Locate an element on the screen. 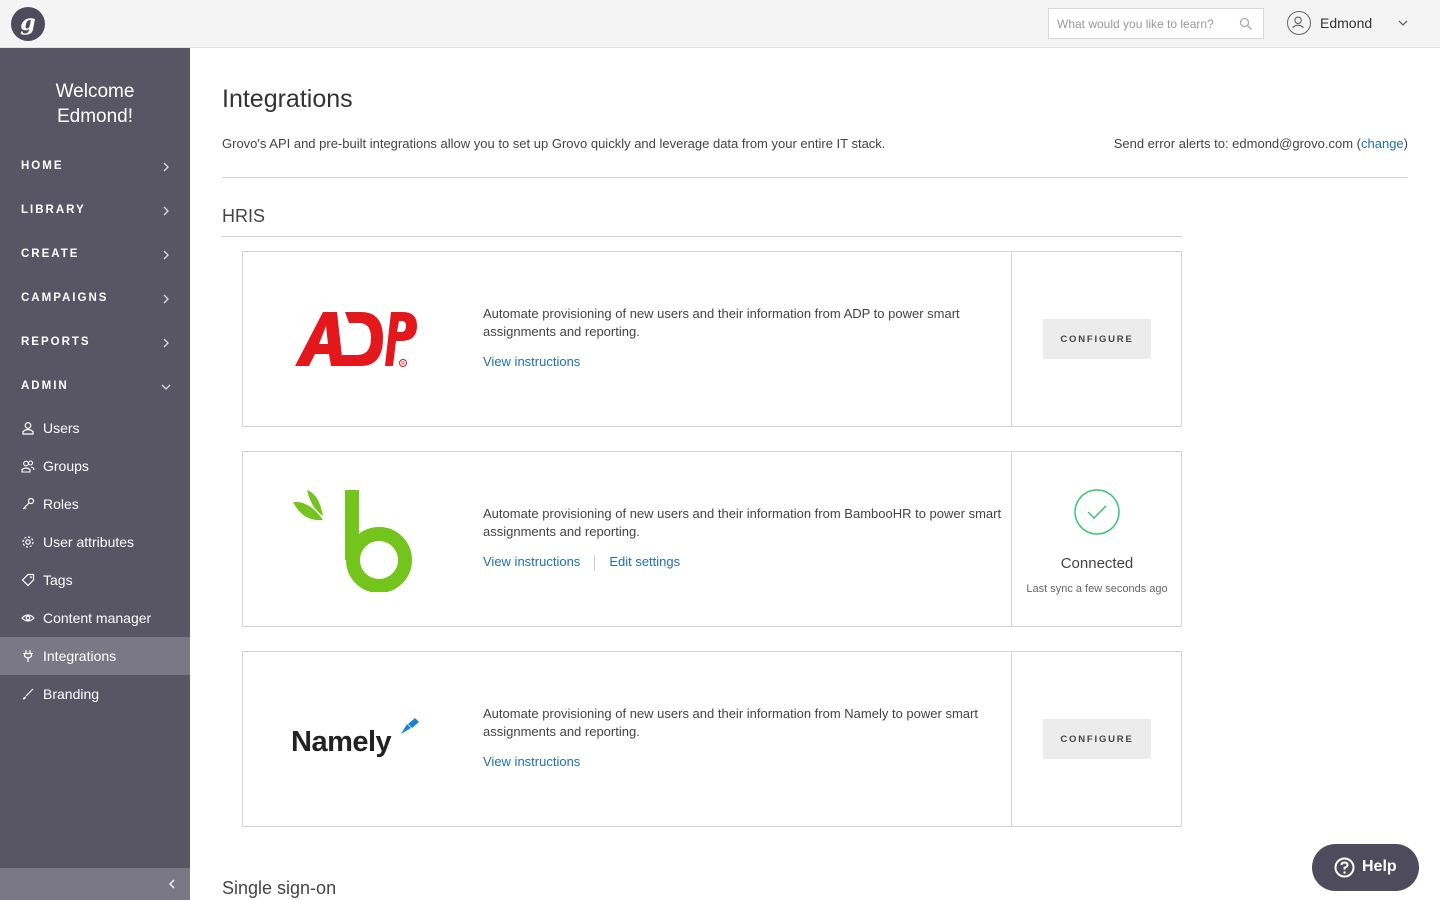 The height and width of the screenshot is (900, 1440). nav-campaigns: CAMPAIGNS is located at coordinates (95, 300).